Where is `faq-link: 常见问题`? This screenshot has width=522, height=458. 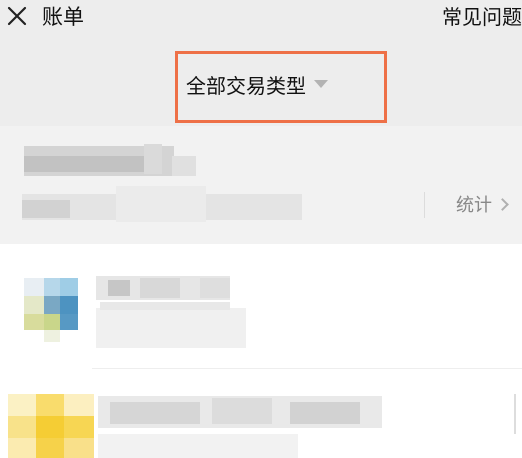 faq-link: 常见问题 is located at coordinates (482, 17).